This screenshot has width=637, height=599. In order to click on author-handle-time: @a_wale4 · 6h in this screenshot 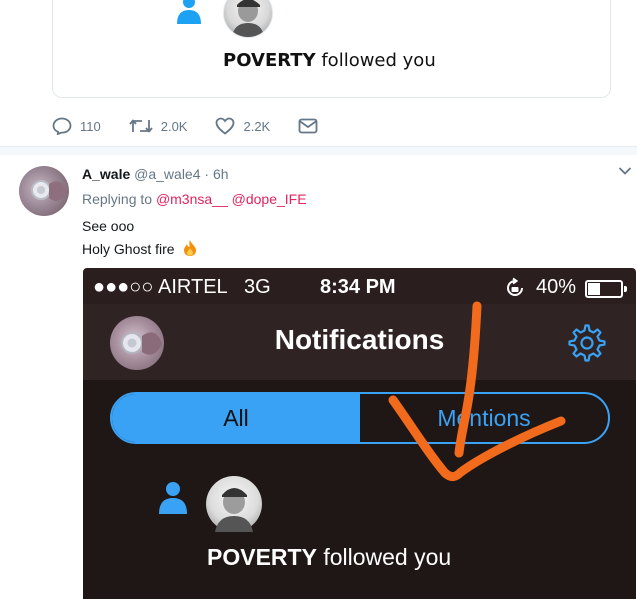, I will do `click(181, 174)`.